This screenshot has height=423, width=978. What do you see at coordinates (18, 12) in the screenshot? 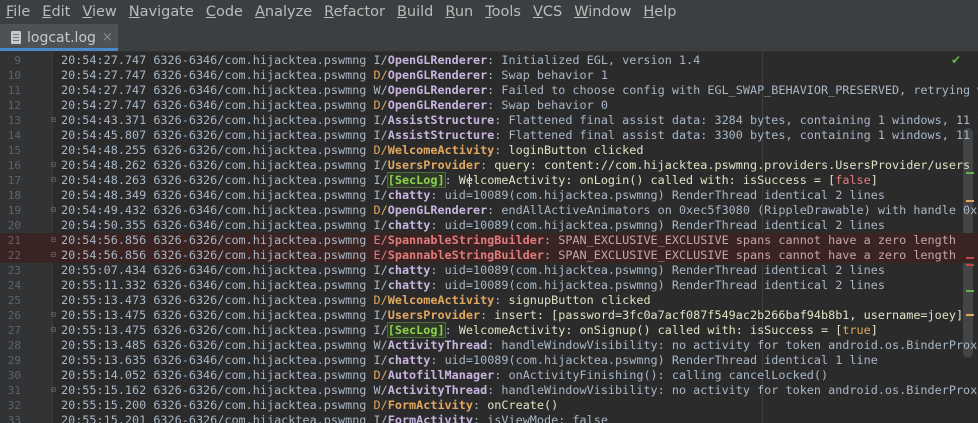
I see `menu-file: File` at bounding box center [18, 12].